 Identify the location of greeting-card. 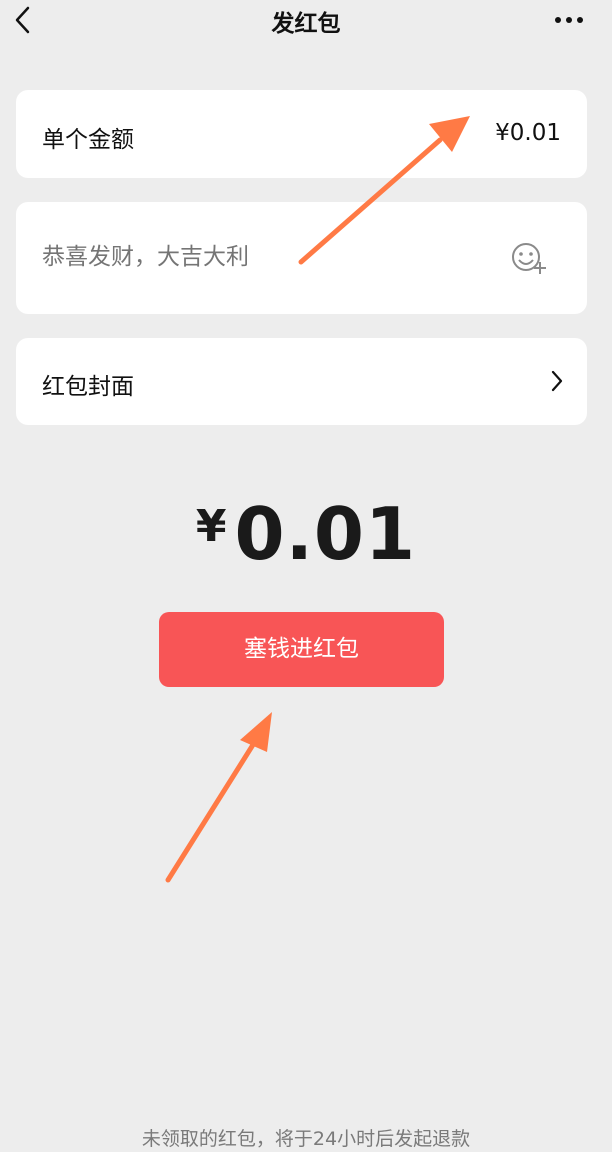
(301, 258).